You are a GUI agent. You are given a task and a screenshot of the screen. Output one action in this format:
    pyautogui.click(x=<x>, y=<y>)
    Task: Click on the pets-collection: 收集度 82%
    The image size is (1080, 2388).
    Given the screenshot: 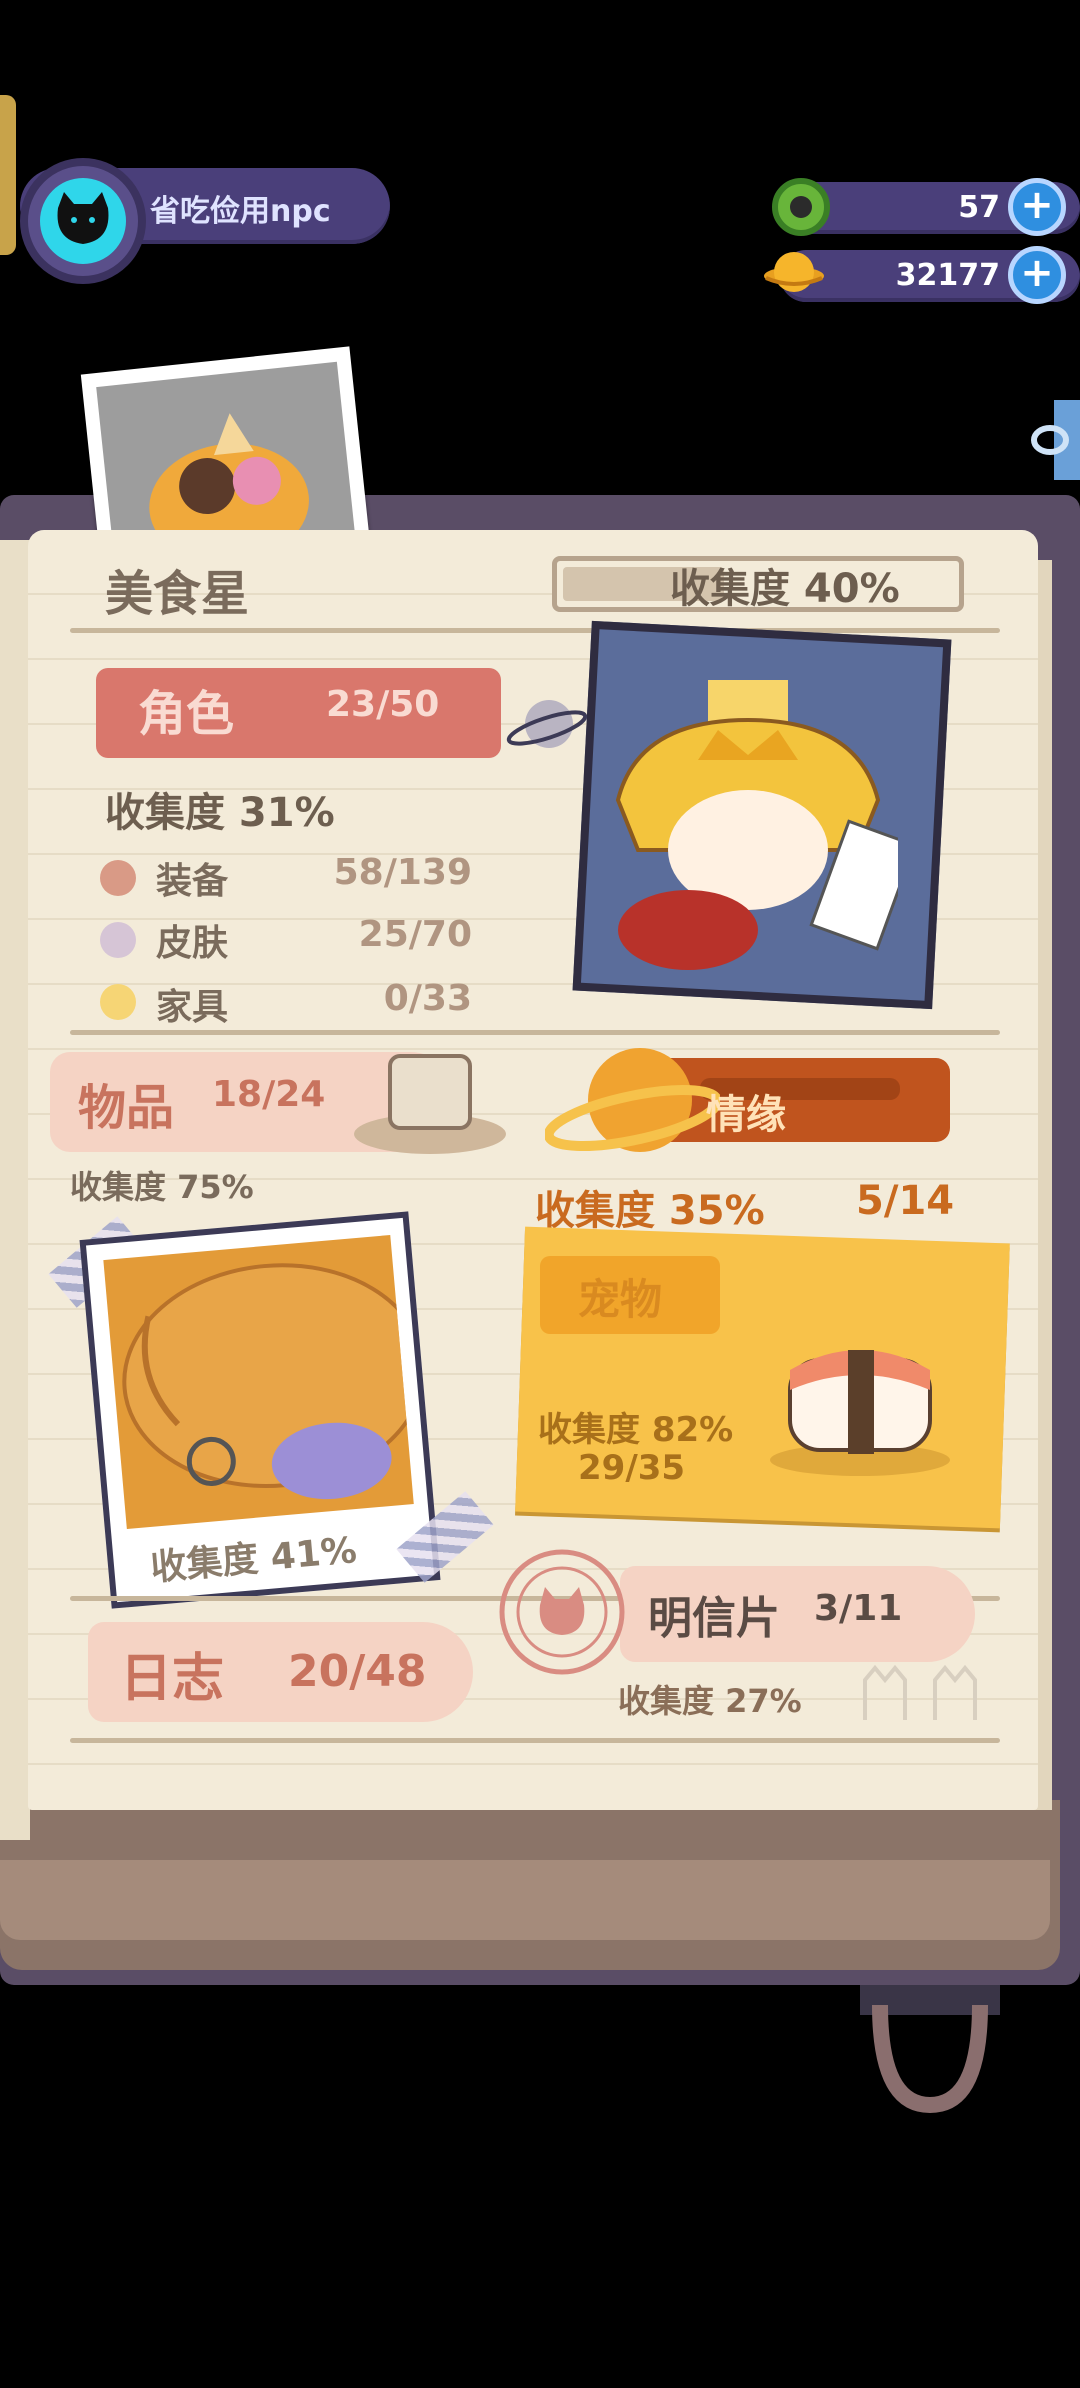 What is the action you would take?
    pyautogui.click(x=636, y=1430)
    